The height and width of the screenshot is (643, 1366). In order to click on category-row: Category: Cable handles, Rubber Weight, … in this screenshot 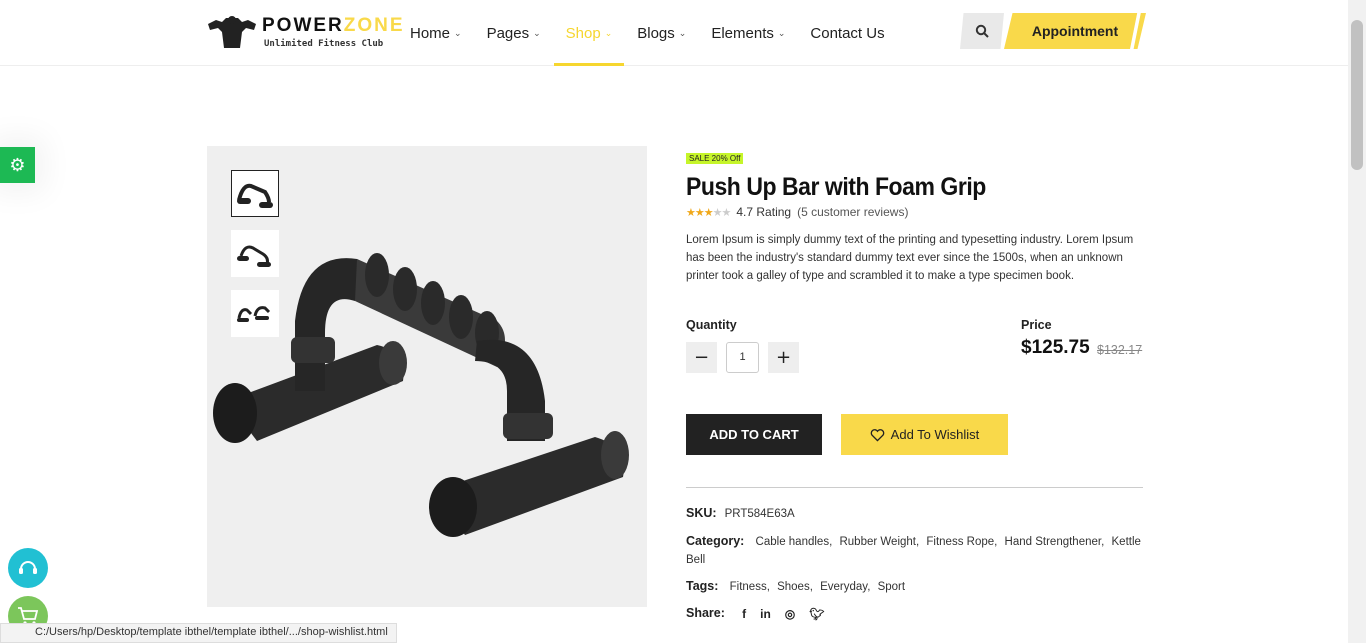, I will do `click(914, 550)`.